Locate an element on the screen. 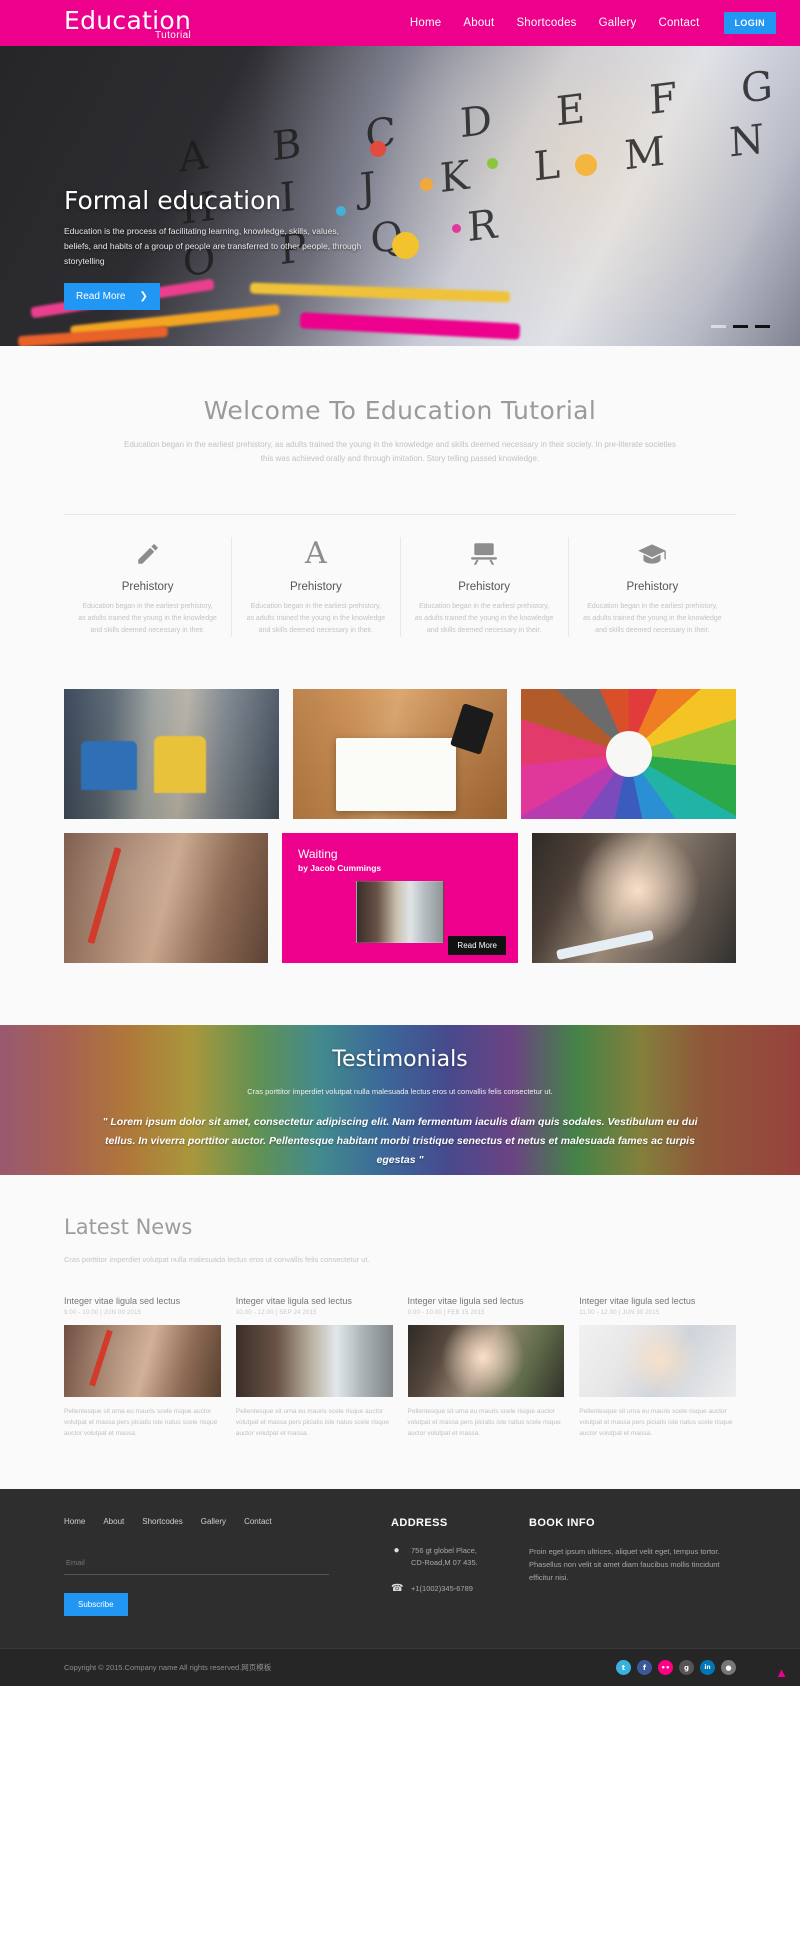 This screenshot has height=1935, width=800. latest-news-title: Latest News is located at coordinates (128, 1227).